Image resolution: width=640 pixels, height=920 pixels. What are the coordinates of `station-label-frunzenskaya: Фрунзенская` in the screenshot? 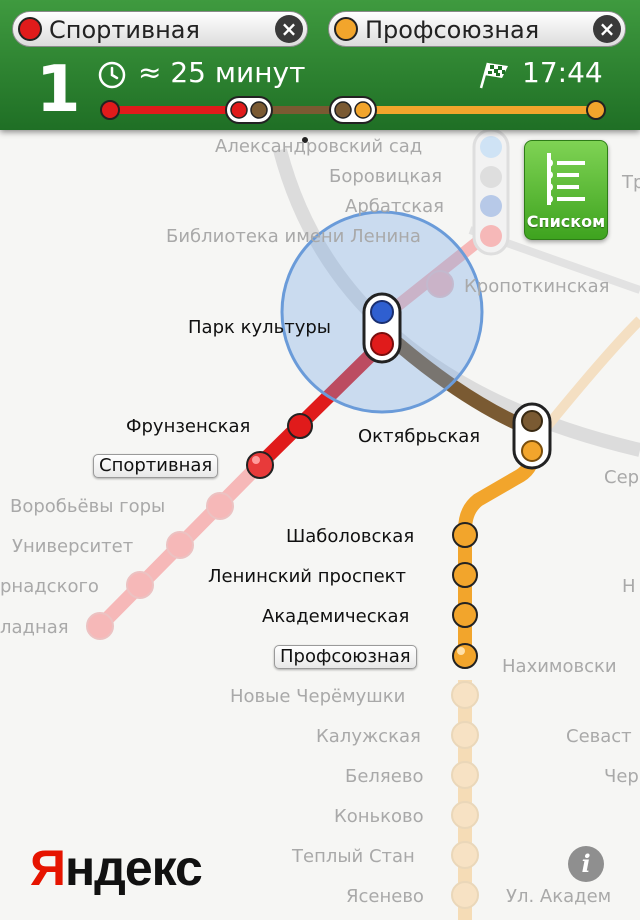 It's located at (188, 427).